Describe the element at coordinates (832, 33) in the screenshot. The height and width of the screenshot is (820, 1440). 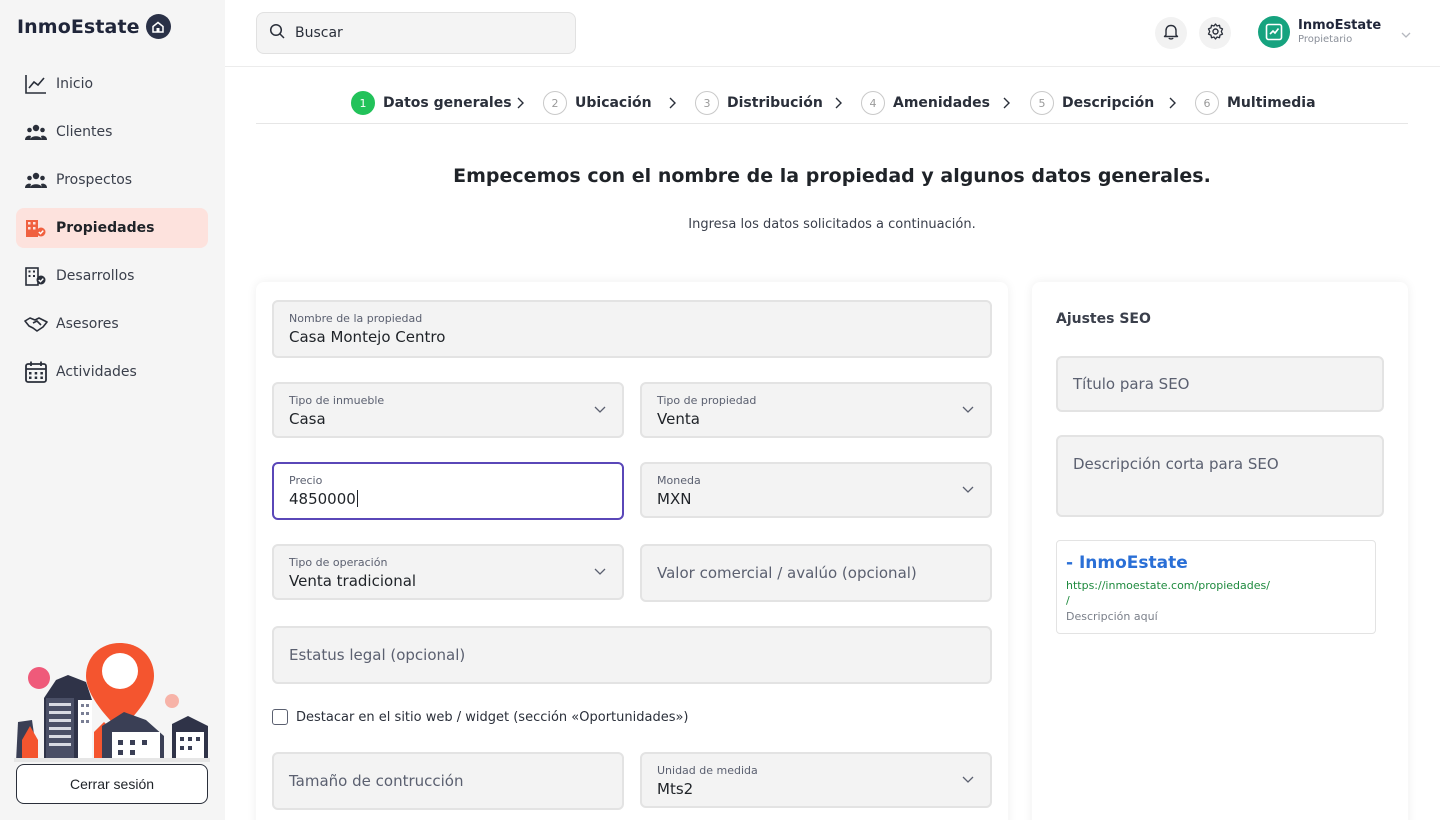
I see `top-header: Buscar InmoEstate Propietario` at that location.